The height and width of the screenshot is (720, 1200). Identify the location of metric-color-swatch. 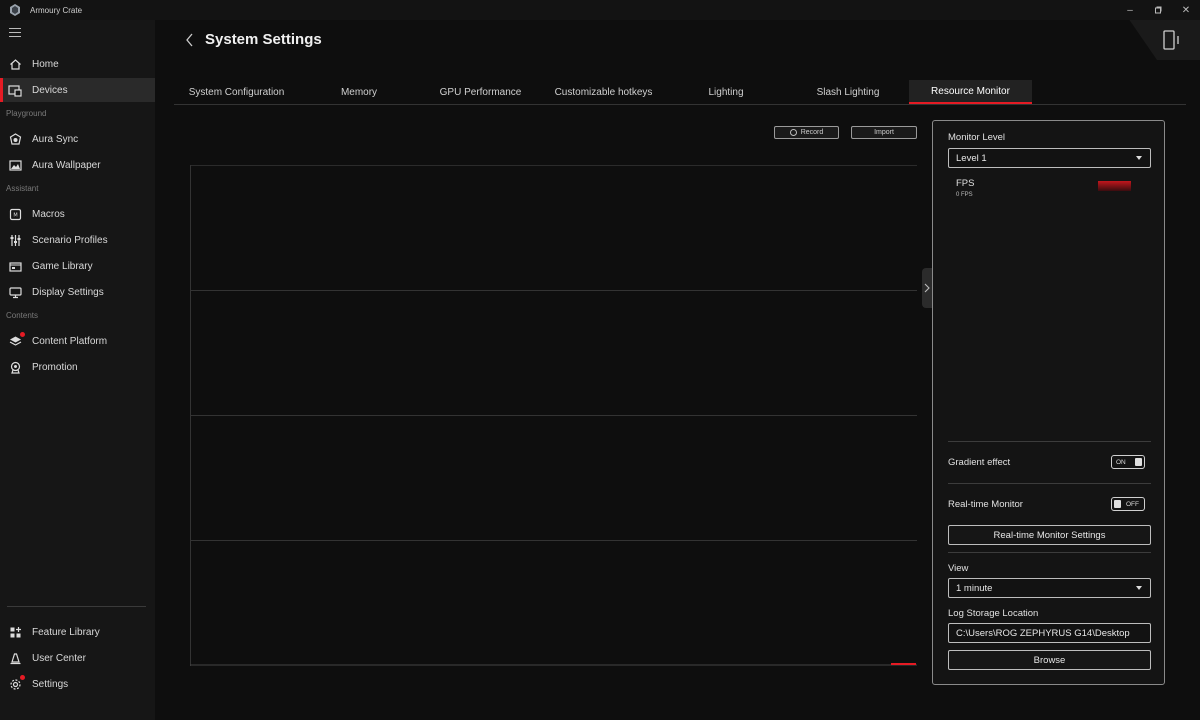
(1114, 186).